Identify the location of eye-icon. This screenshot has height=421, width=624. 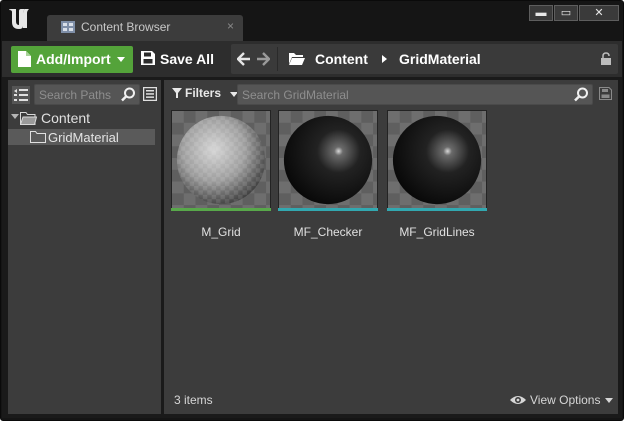
(518, 400).